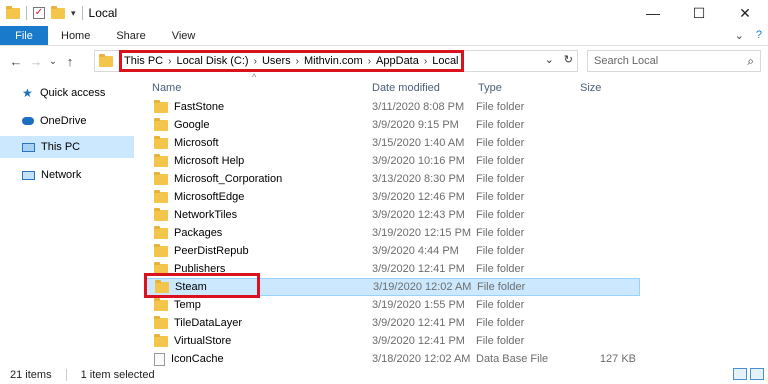 This screenshot has width=768, height=384. I want to click on address-dropdown-icon: ⌄, so click(549, 59).